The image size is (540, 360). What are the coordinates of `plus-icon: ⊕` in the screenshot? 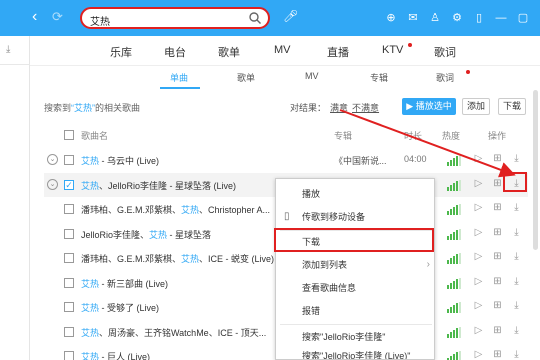 It's located at (391, 18).